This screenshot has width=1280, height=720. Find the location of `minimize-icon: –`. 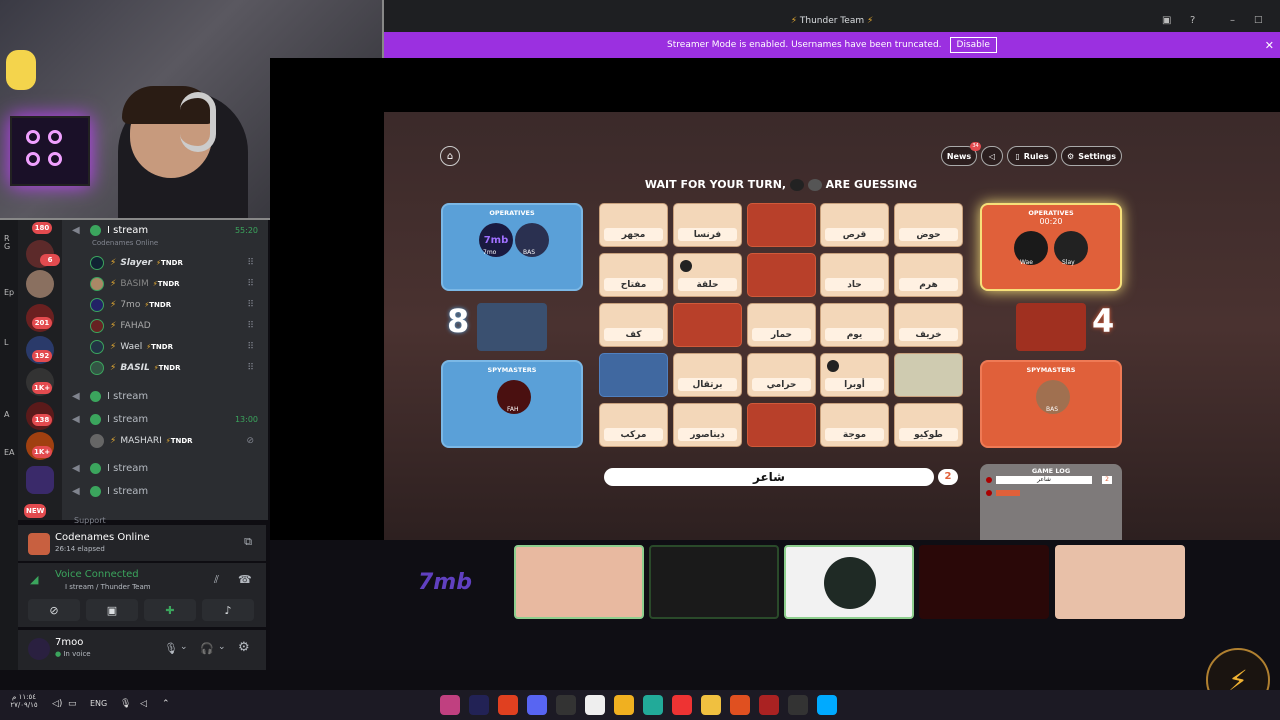

minimize-icon: – is located at coordinates (1232, 20).